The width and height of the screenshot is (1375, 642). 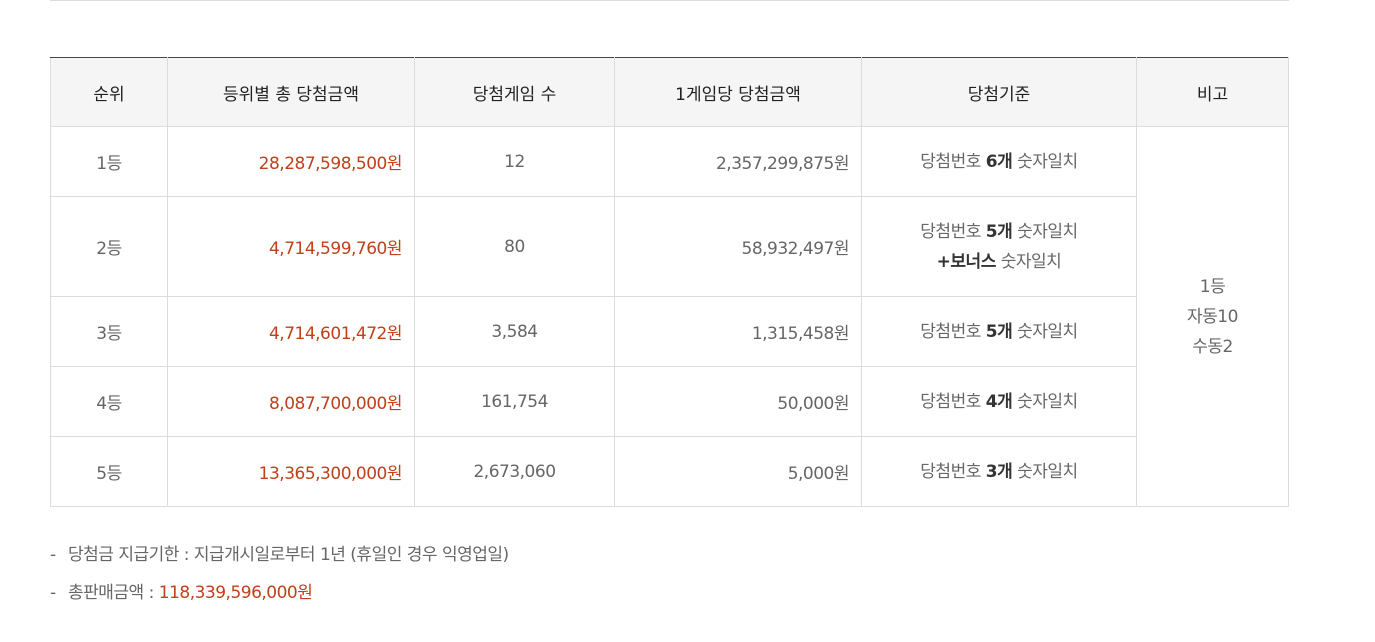 I want to click on header-remarks: 비고, so click(x=1212, y=92).